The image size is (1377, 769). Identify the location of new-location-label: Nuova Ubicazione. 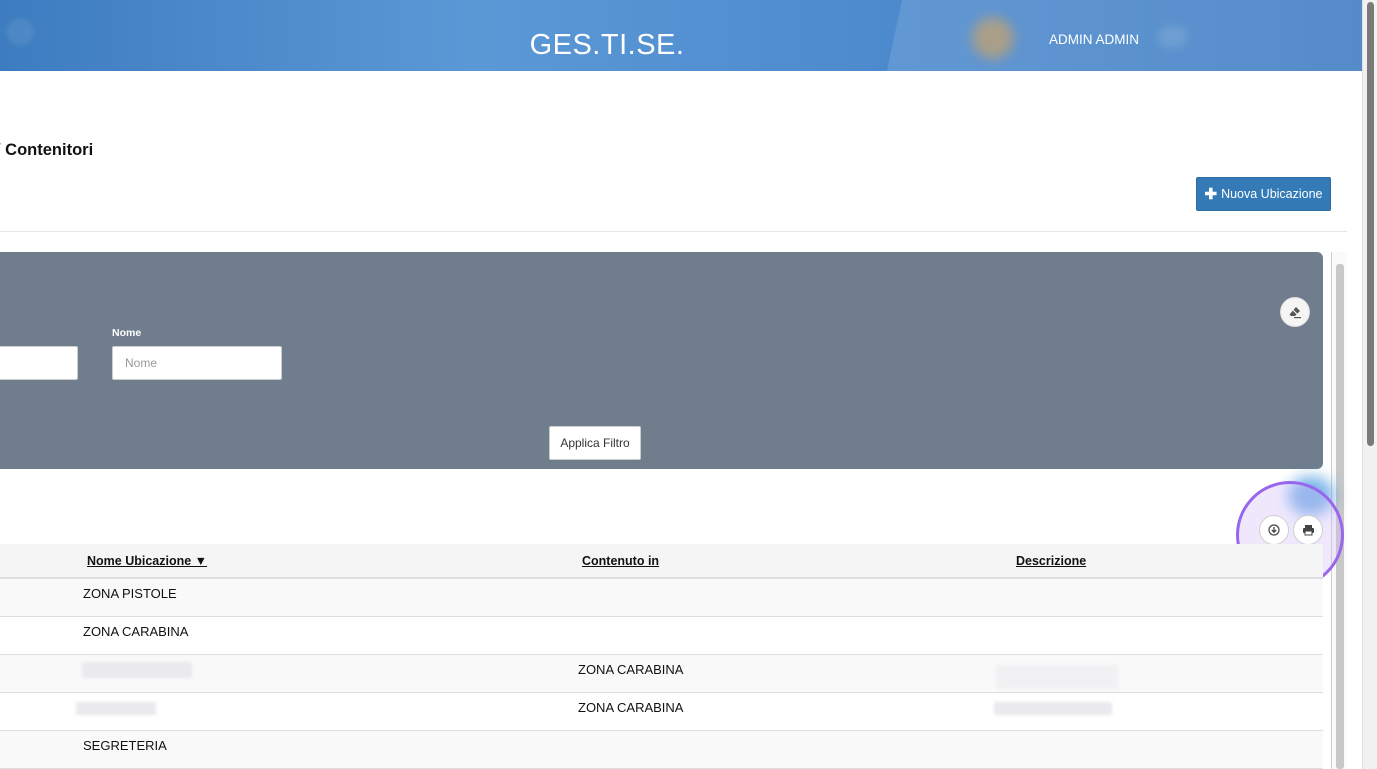
(1272, 194).